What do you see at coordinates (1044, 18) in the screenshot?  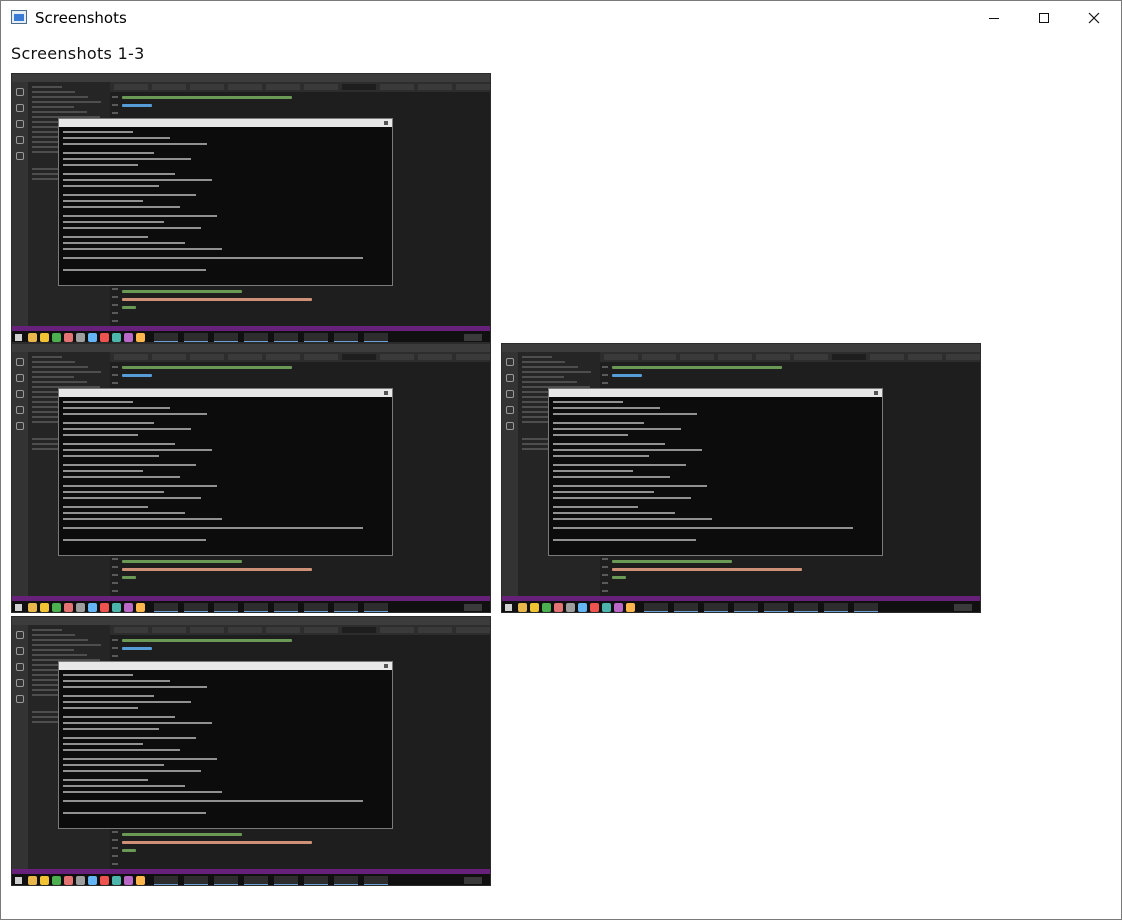 I see `maximize-button` at bounding box center [1044, 18].